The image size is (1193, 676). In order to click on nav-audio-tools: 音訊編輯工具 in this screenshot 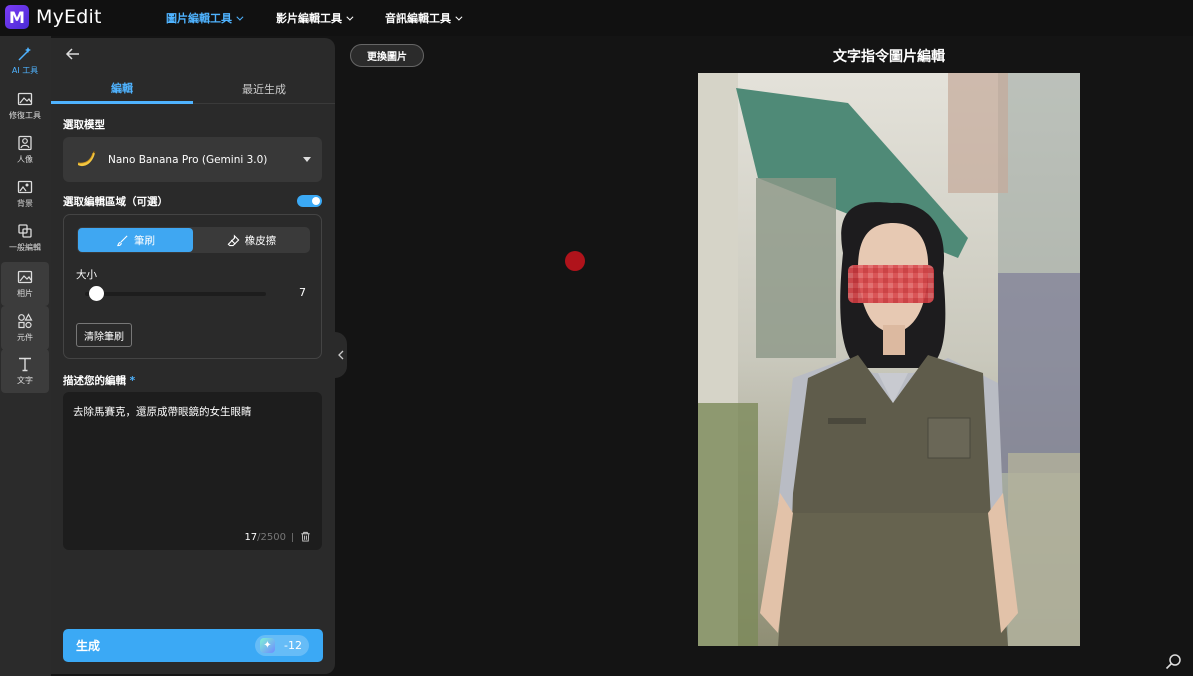, I will do `click(424, 18)`.